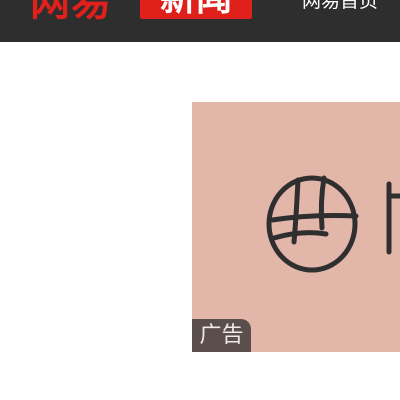  Describe the element at coordinates (71, 11) in the screenshot. I see `netease-logo: 网易` at that location.